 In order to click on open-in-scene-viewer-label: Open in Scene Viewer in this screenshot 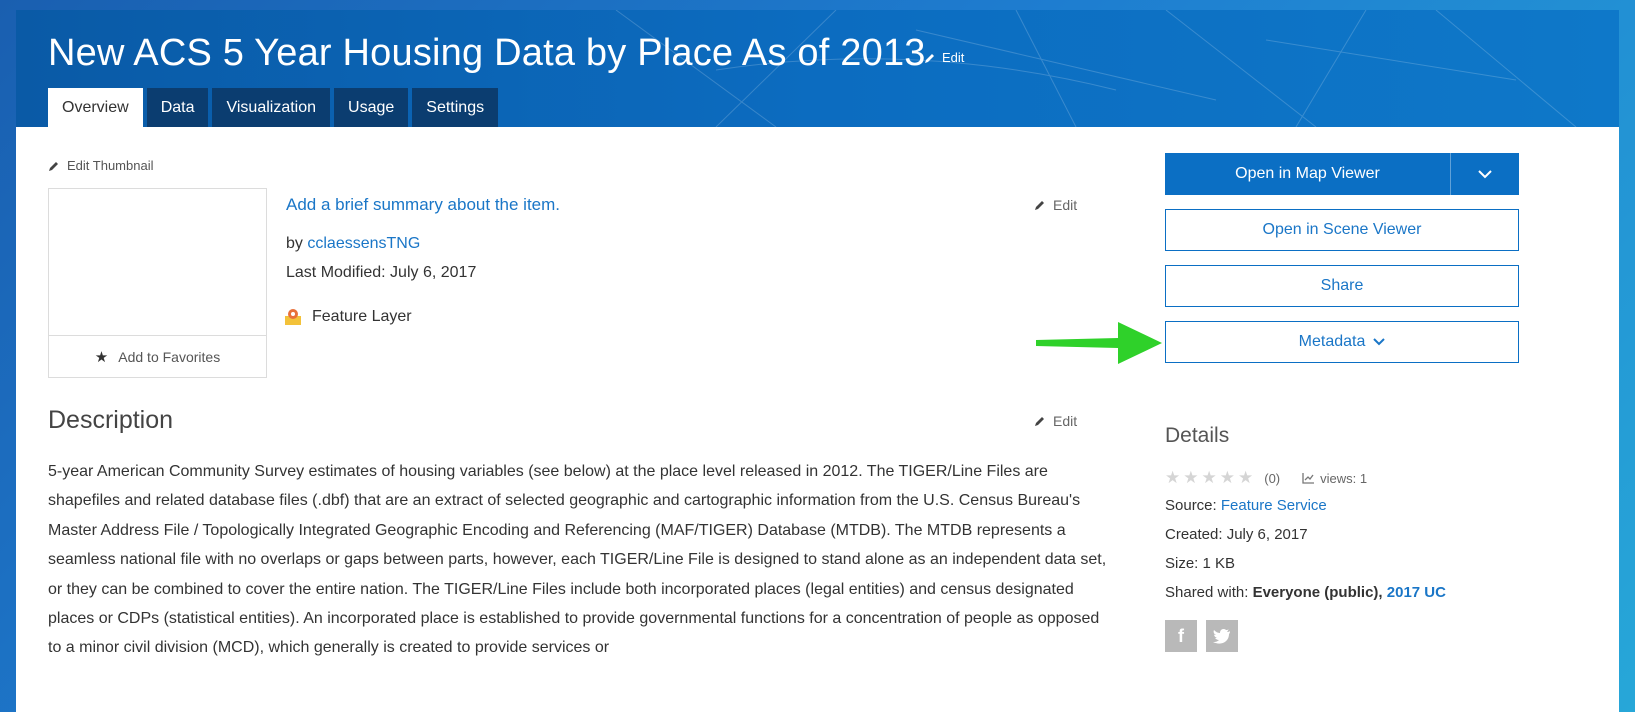, I will do `click(1342, 229)`.